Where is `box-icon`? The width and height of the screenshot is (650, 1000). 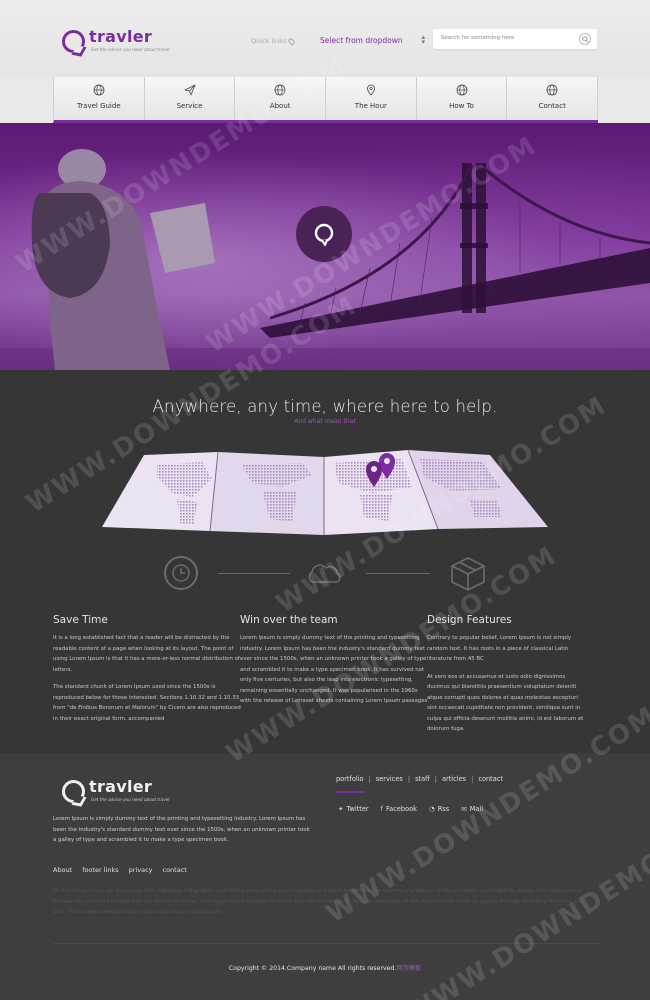 box-icon is located at coordinates (468, 574).